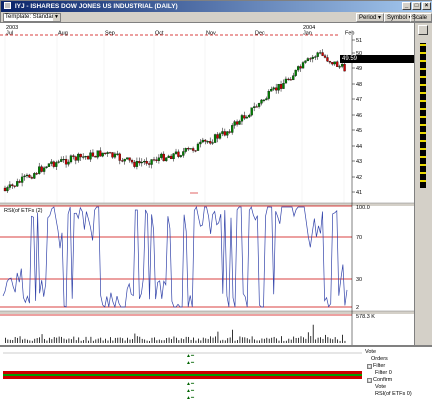  I want to click on tree-item: Filter 0, so click(397, 373).